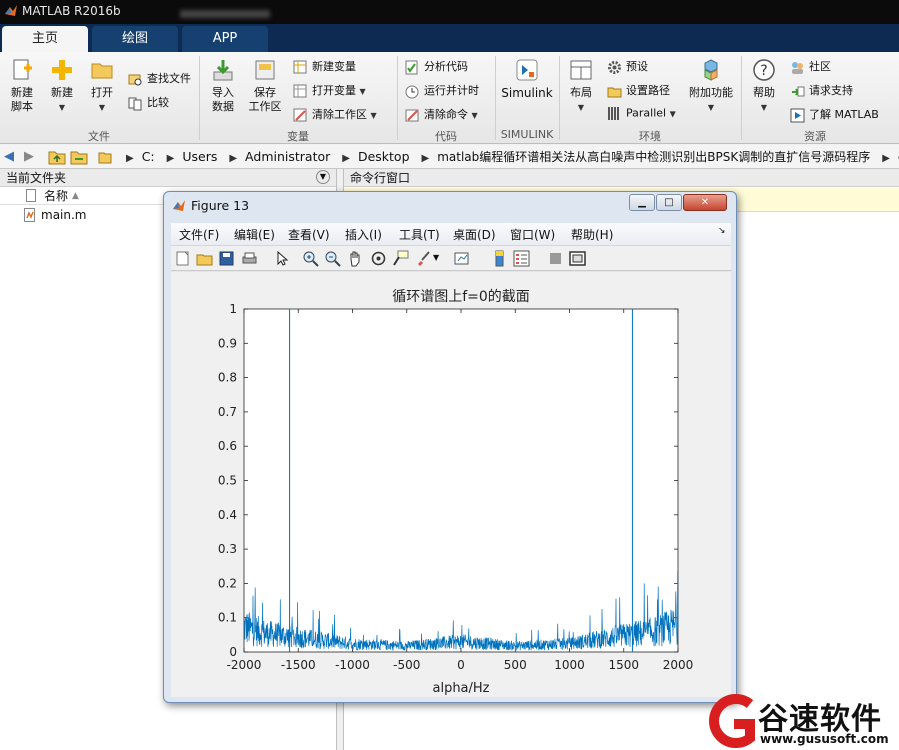 The height and width of the screenshot is (750, 899). What do you see at coordinates (400, 258) in the screenshot?
I see `data-cursor-icon` at bounding box center [400, 258].